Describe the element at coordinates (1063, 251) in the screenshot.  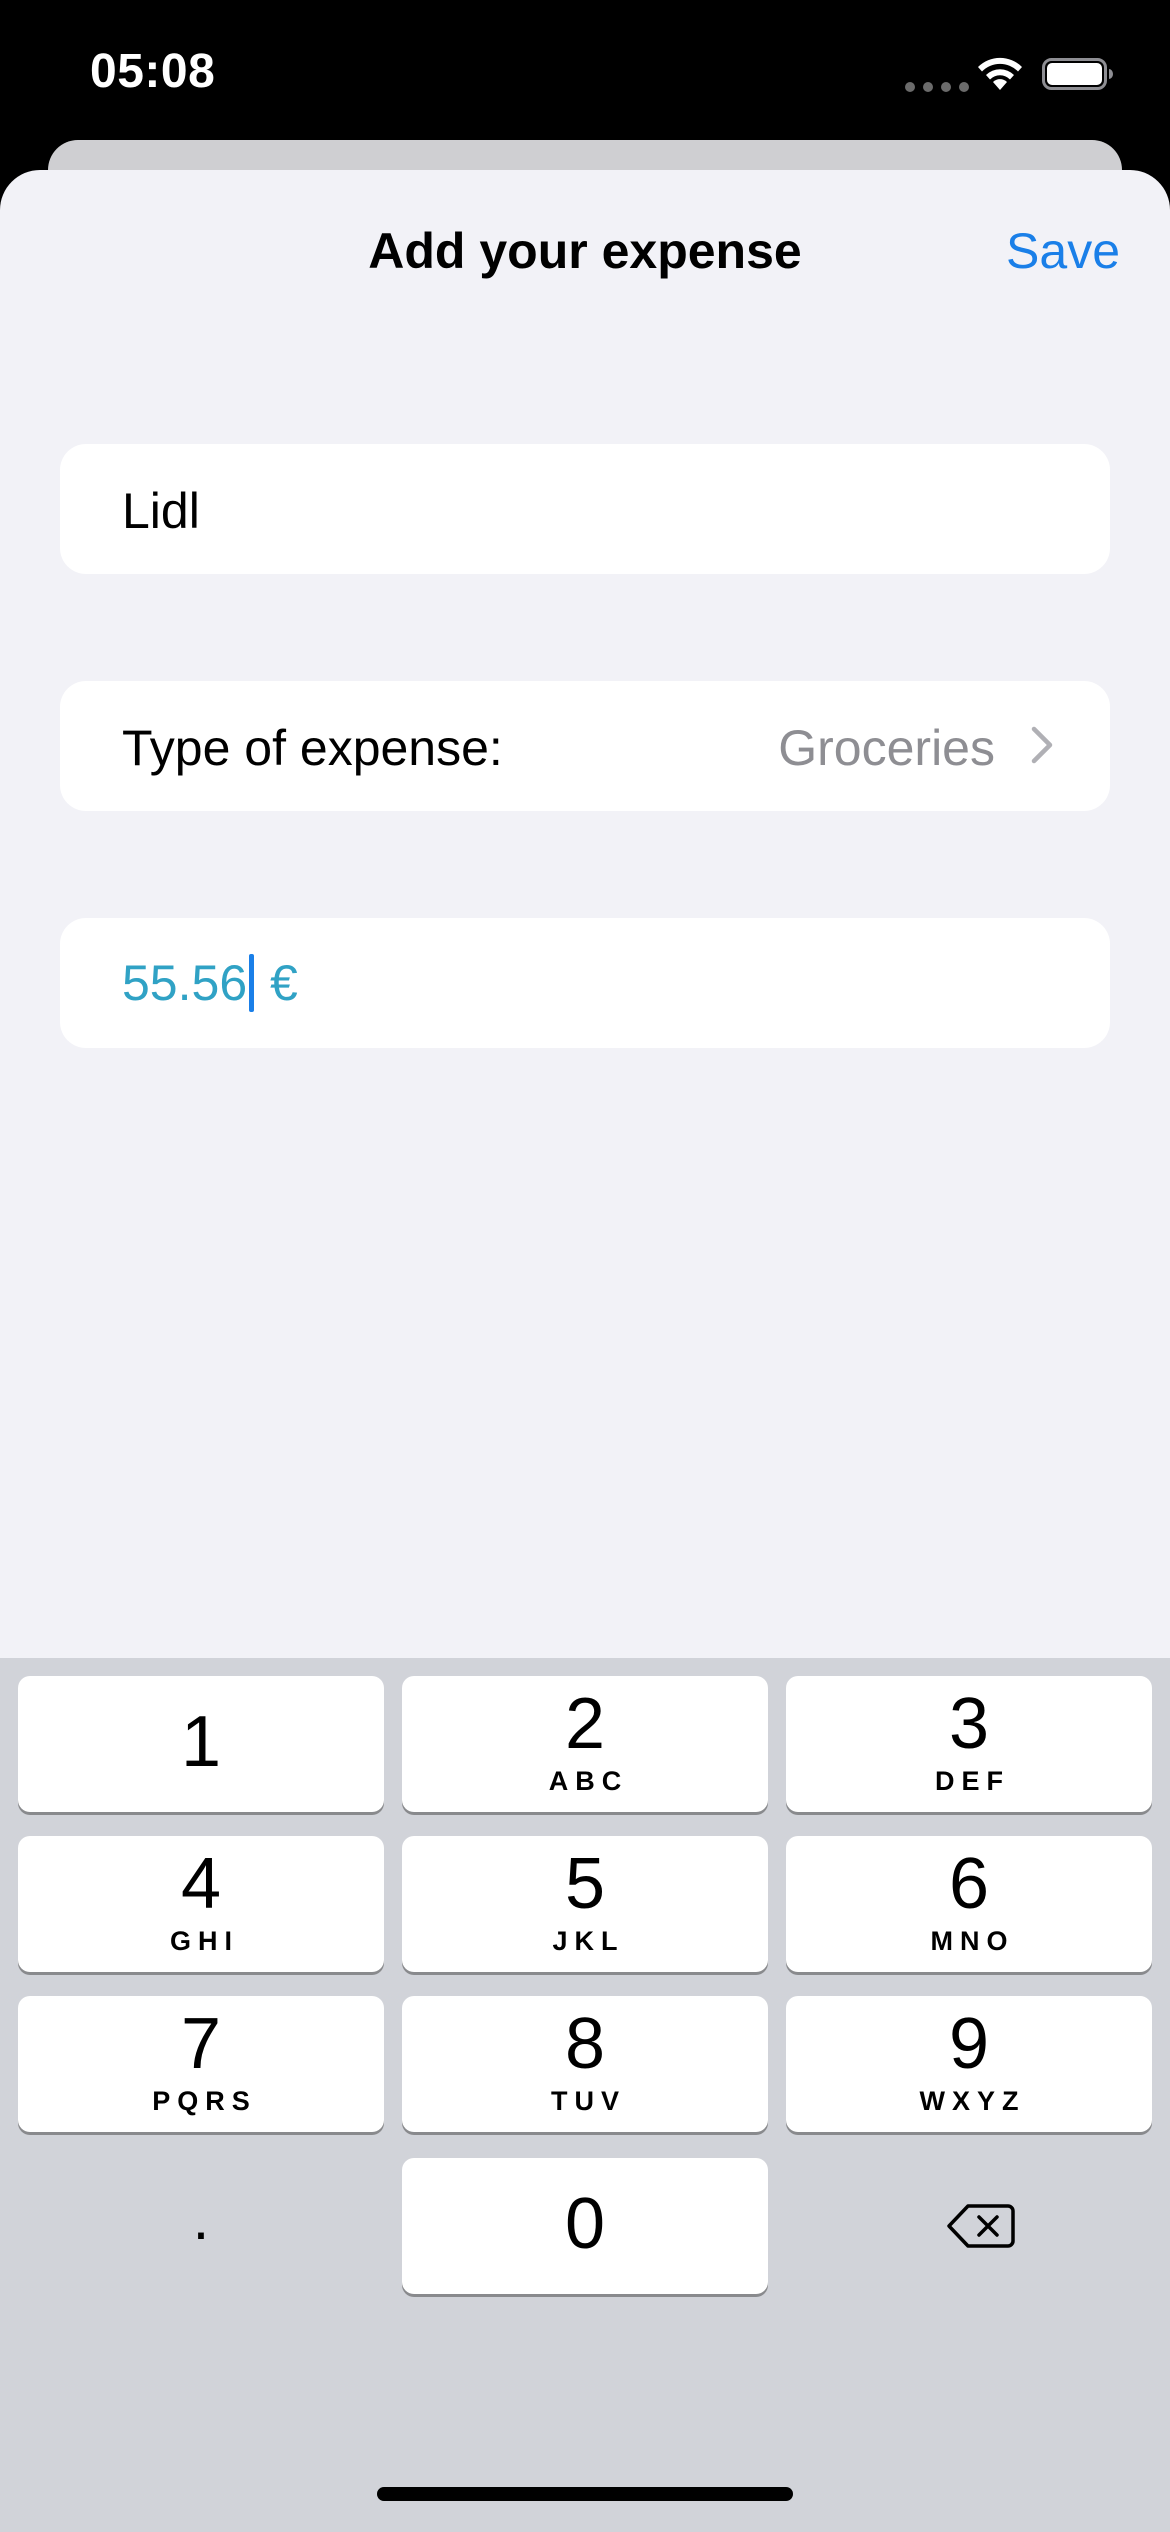
I see `save-button: Save` at that location.